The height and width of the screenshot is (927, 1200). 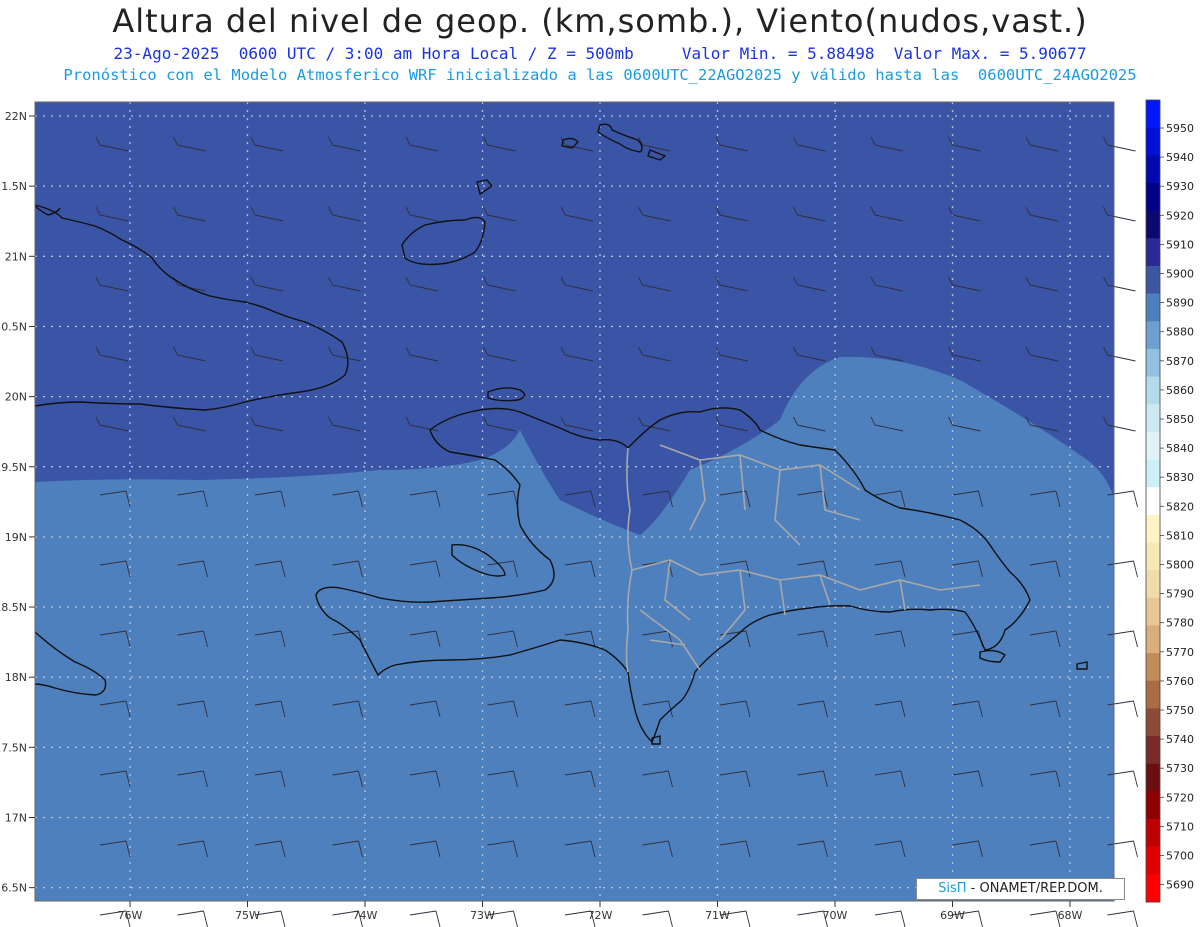 I want to click on lon-label: 68W, so click(x=1070, y=915).